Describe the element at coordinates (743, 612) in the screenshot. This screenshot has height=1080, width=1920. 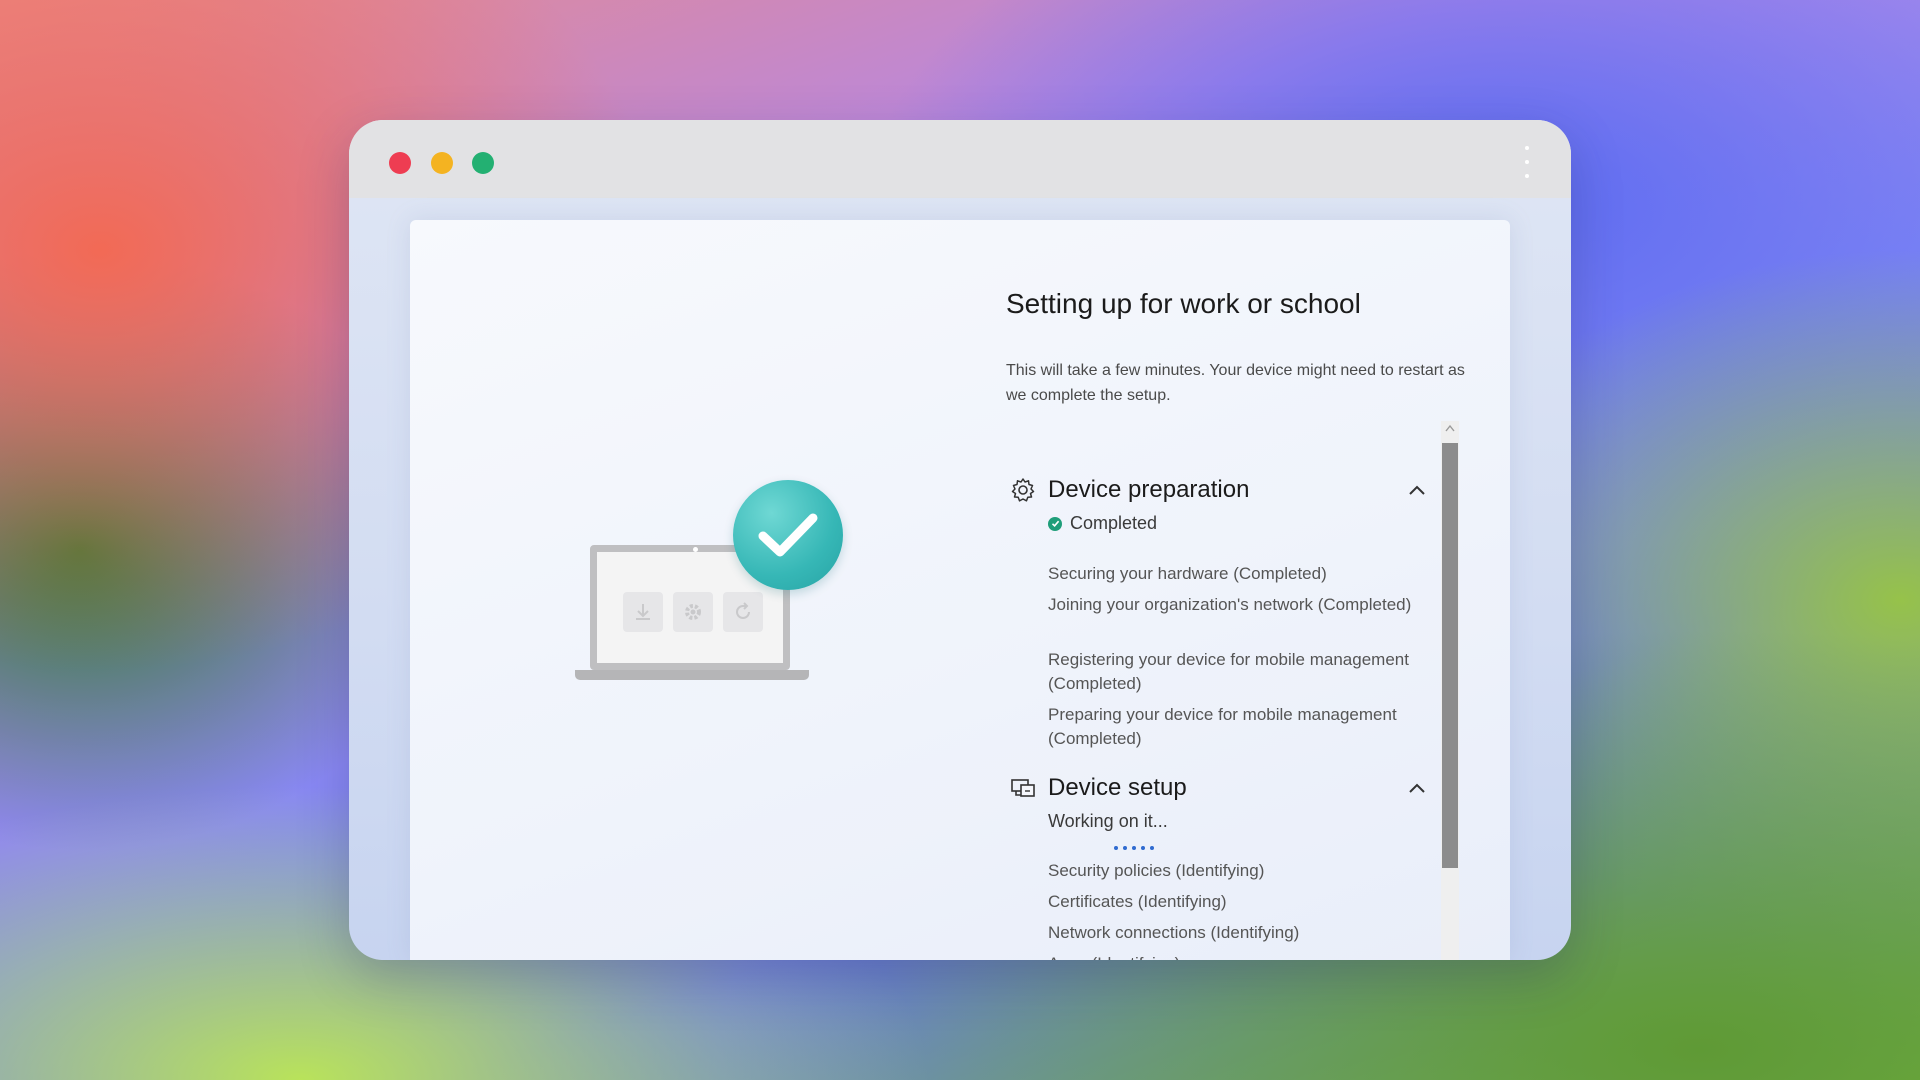
I see `refresh-icon` at that location.